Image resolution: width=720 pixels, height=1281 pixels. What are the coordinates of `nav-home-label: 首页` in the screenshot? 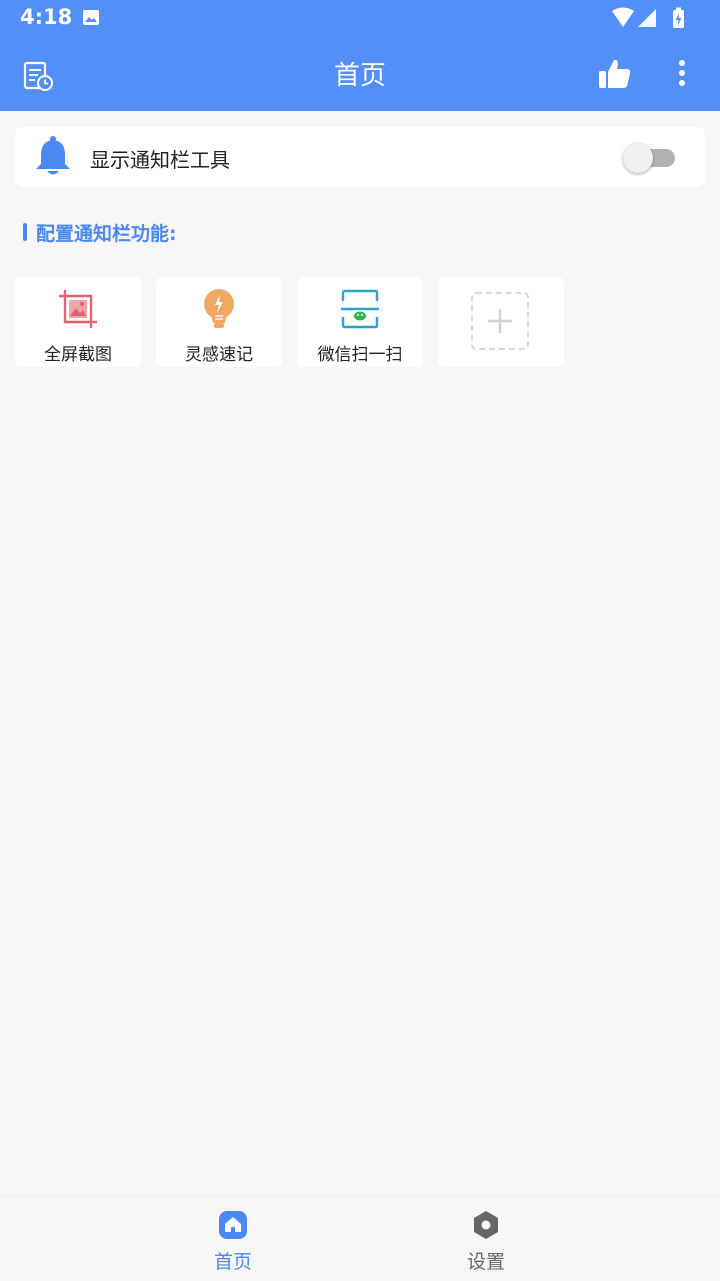 It's located at (232, 1262).